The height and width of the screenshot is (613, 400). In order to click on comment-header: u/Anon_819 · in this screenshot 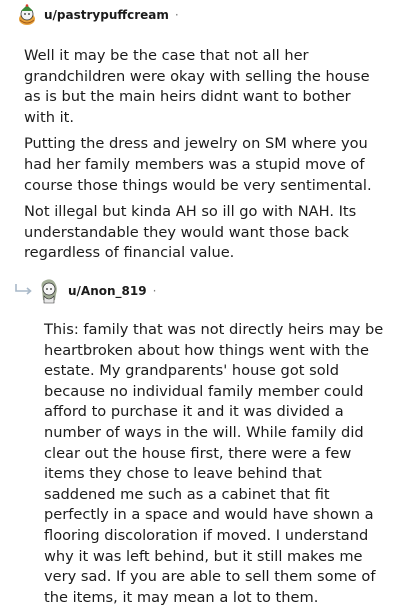, I will do `click(97, 291)`.